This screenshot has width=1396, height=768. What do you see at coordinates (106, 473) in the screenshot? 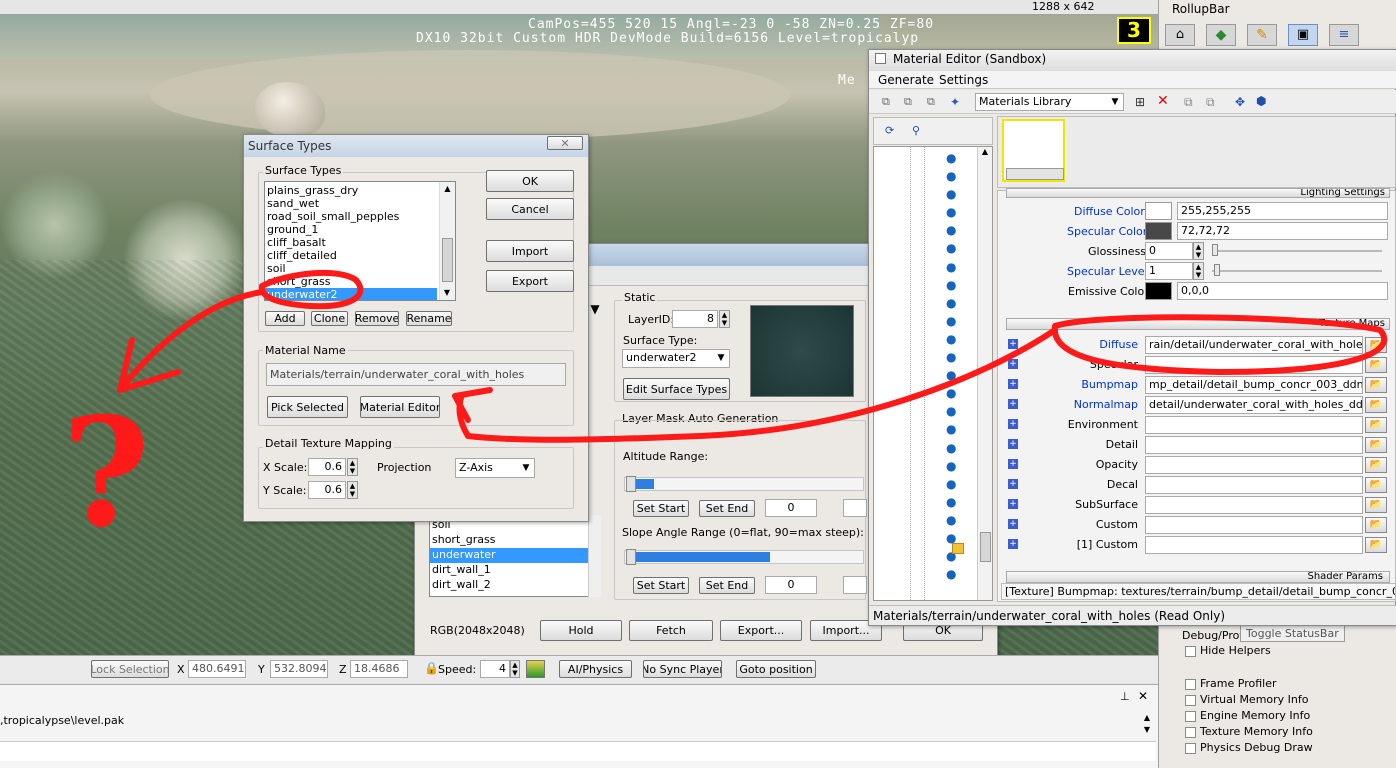
I see `annotation-question-mark: ?` at bounding box center [106, 473].